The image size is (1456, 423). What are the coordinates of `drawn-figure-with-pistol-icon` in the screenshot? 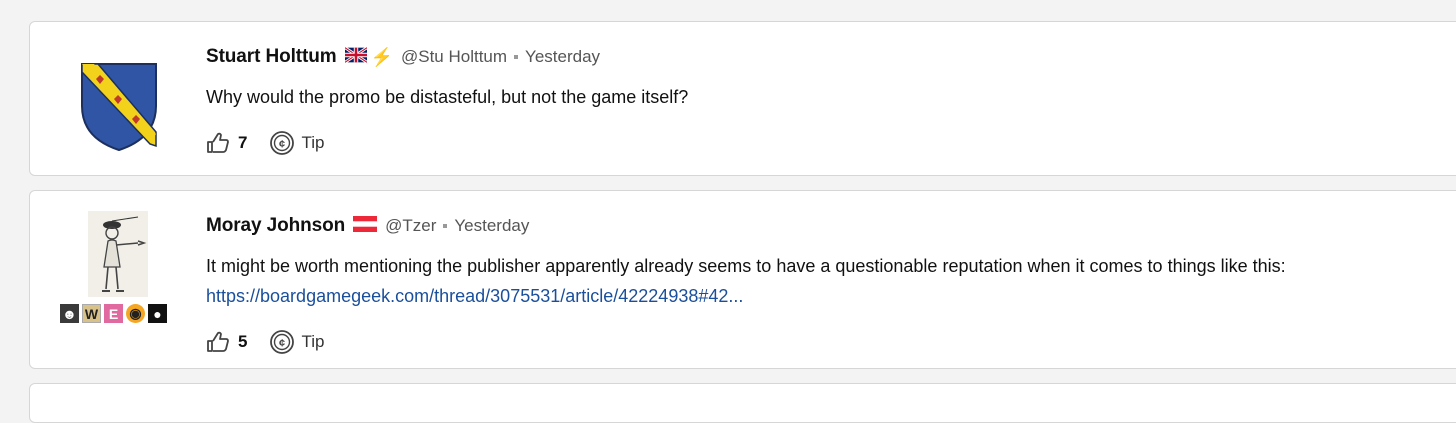 It's located at (118, 254).